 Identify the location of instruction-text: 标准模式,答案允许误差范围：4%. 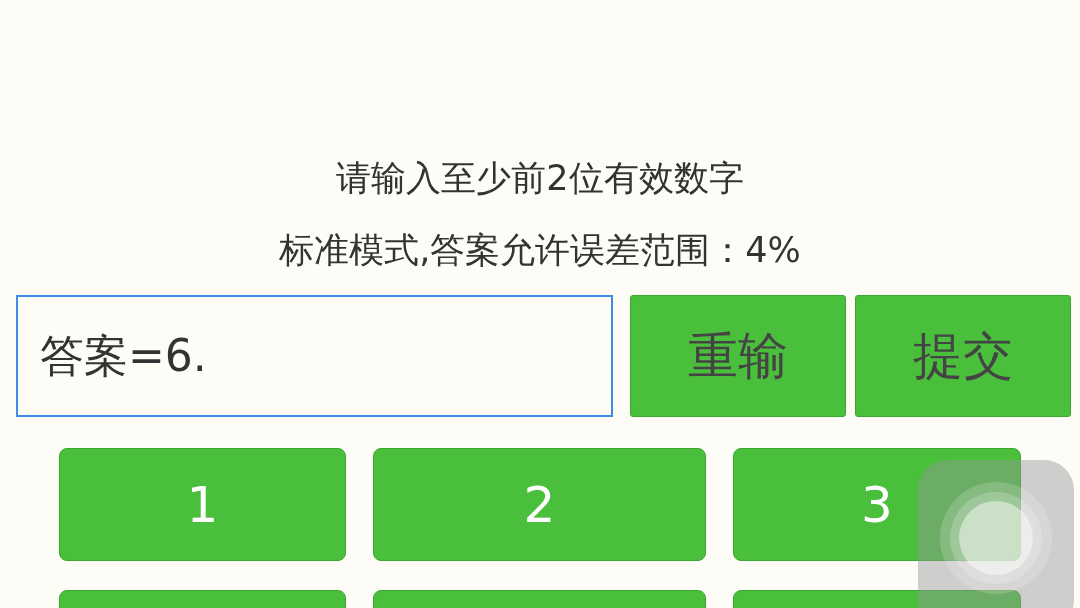
(540, 250).